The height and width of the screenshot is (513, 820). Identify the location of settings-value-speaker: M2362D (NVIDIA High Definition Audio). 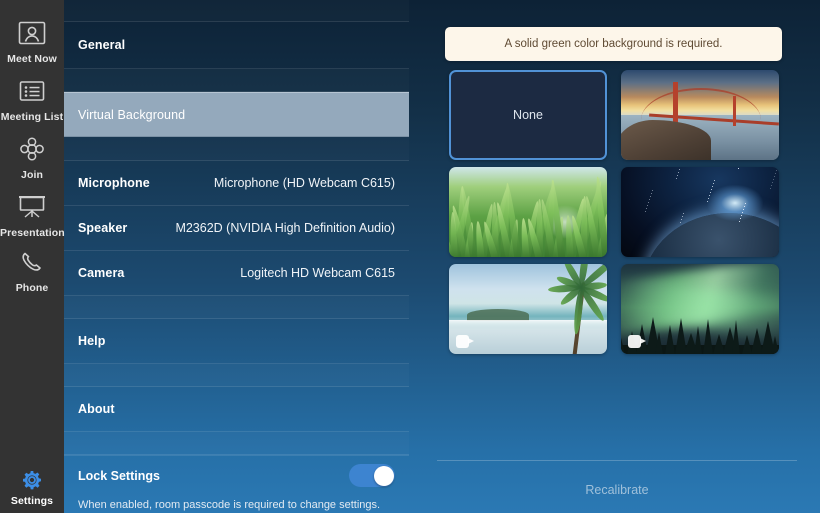
(285, 228).